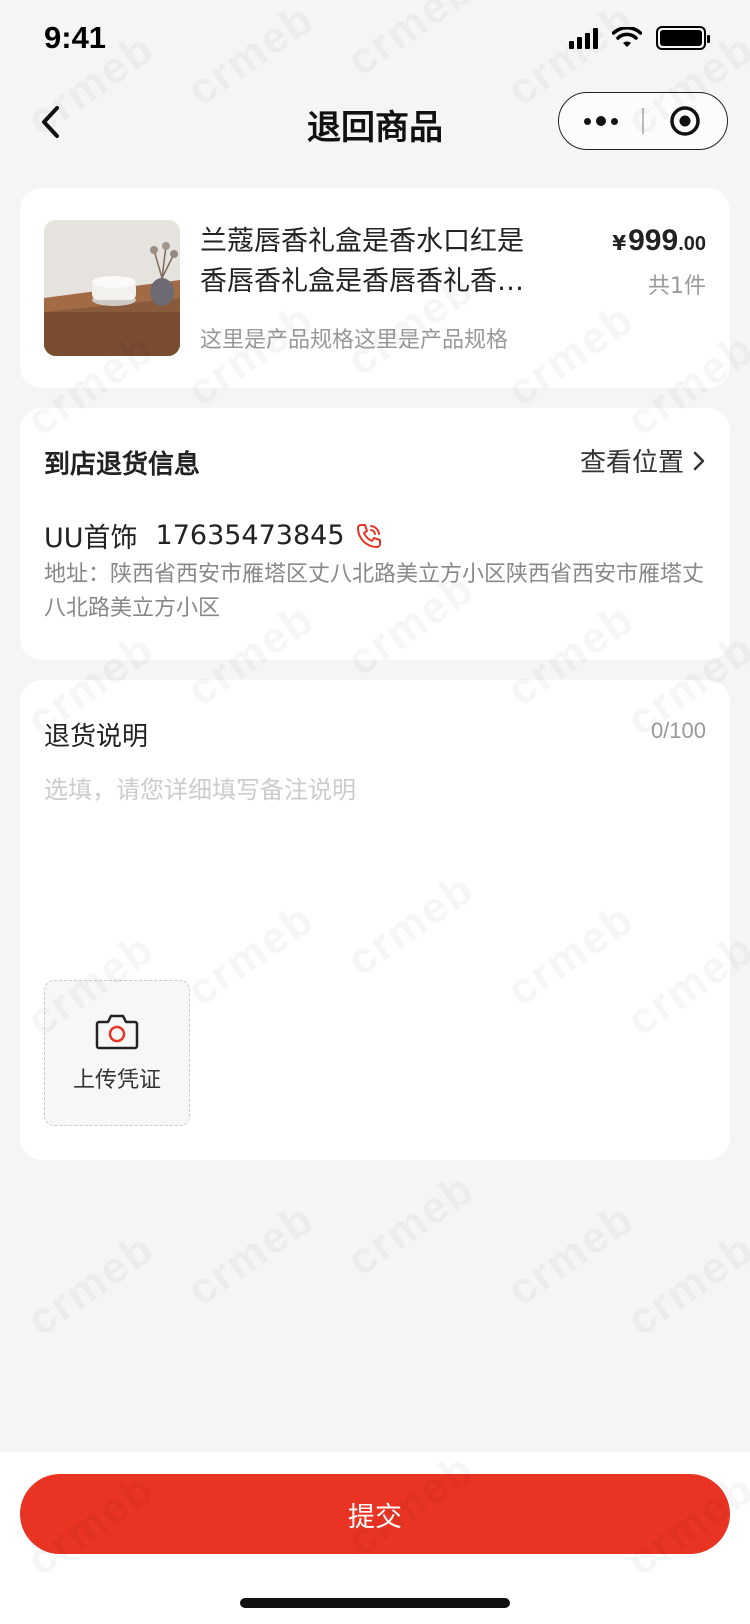 Image resolution: width=750 pixels, height=1624 pixels. What do you see at coordinates (375, 122) in the screenshot?
I see `nav-bar: 退回商品` at bounding box center [375, 122].